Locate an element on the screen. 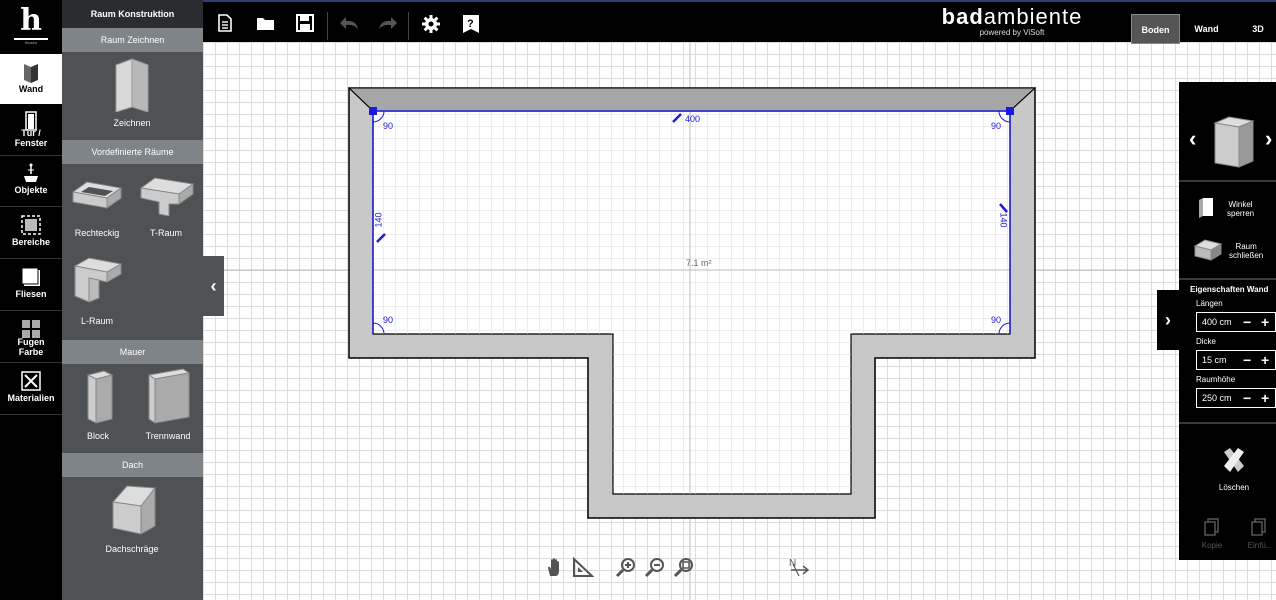 The width and height of the screenshot is (1276, 600). laengen-label: Längen is located at coordinates (1209, 303).